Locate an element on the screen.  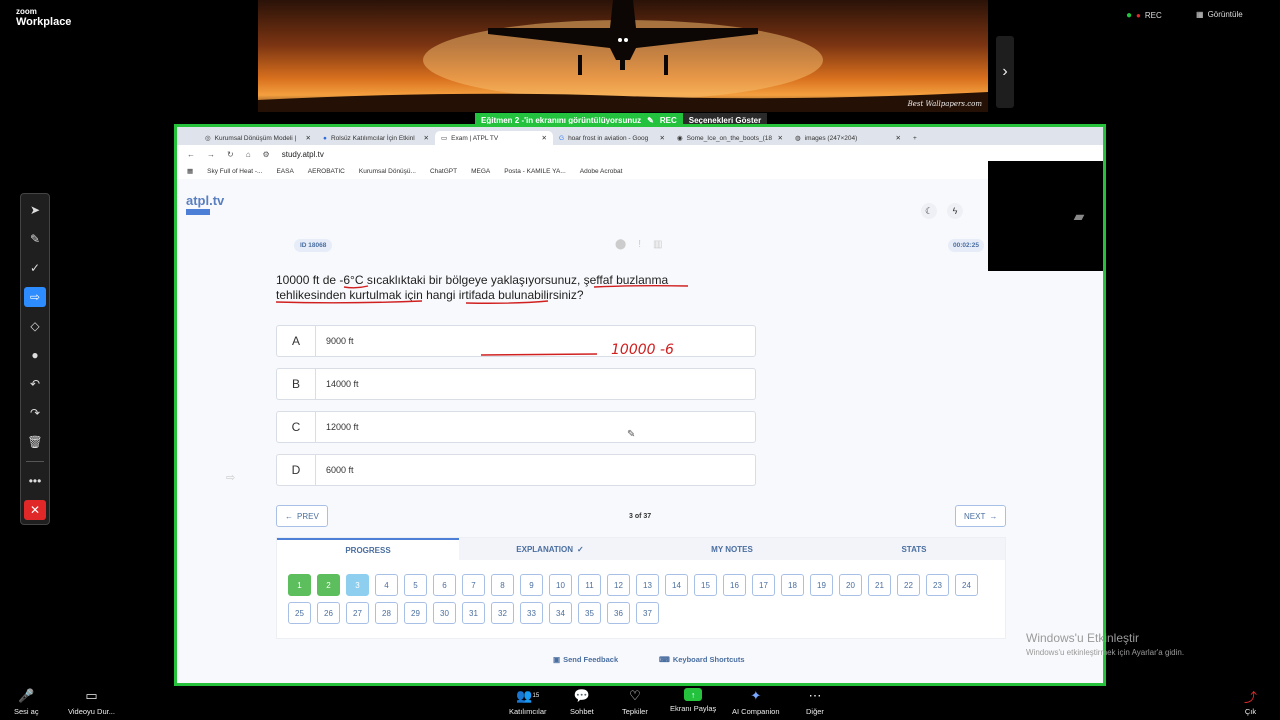
question-number-button: 8 is located at coordinates (502, 585).